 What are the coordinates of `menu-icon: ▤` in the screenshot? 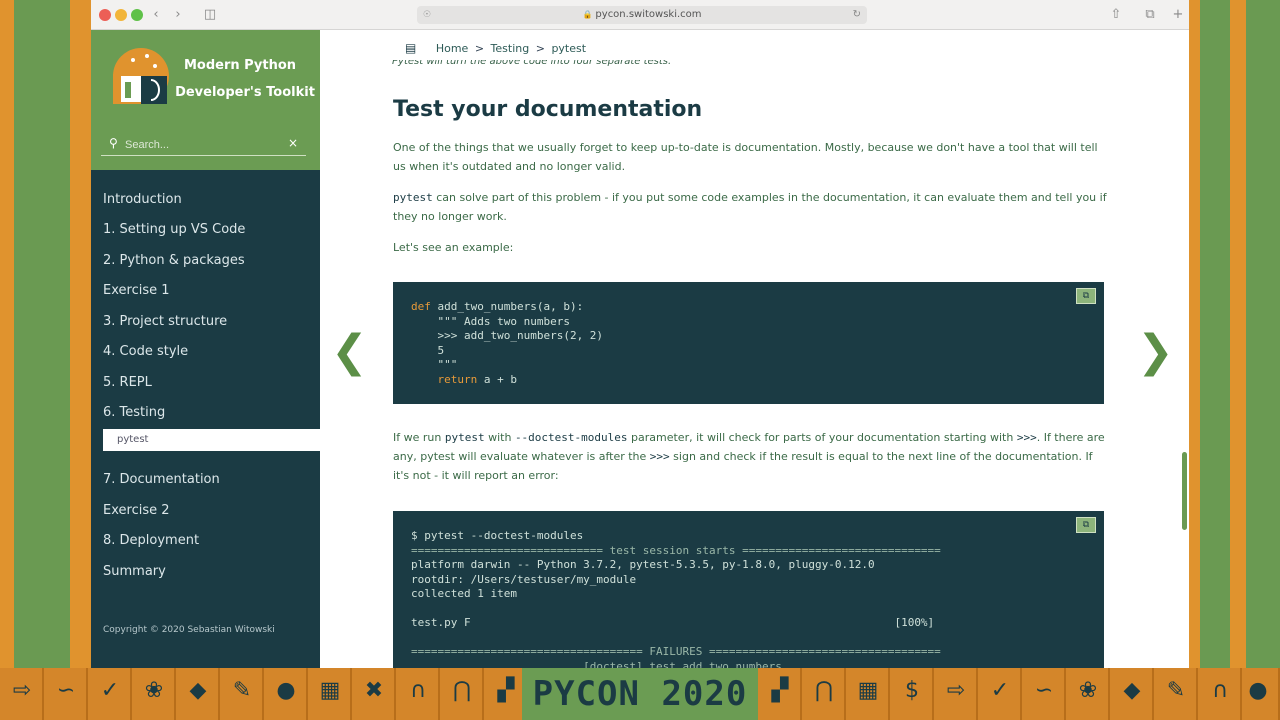 It's located at (410, 48).